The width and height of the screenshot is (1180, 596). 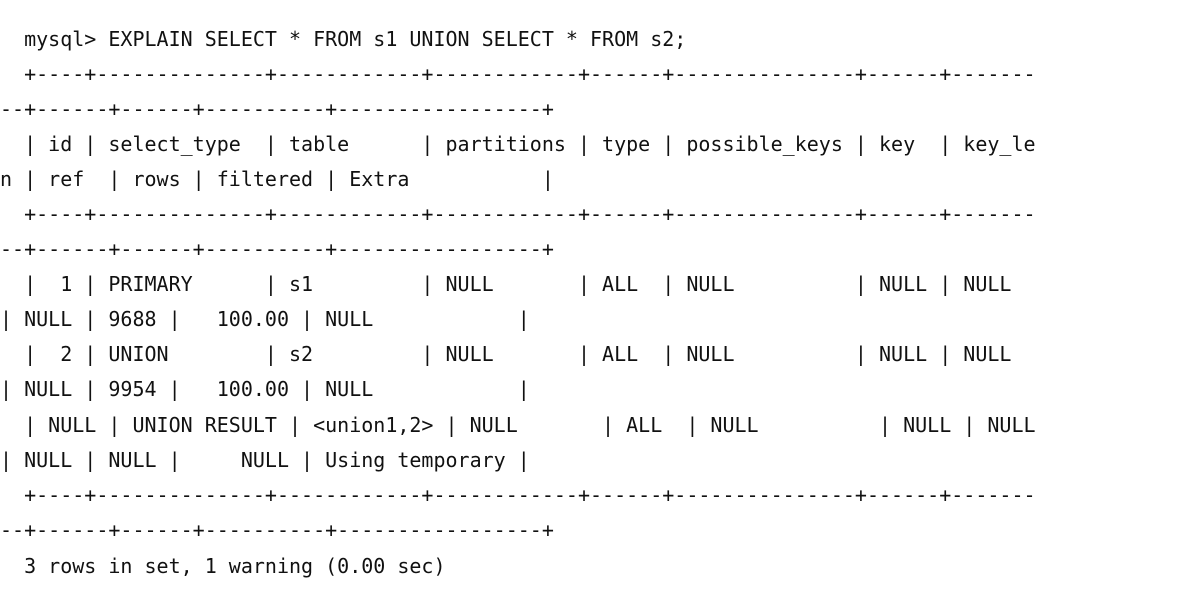 What do you see at coordinates (265, 460) in the screenshot?
I see `table-row-wrap: | NULL | NULL | NULL | Using temporary |` at bounding box center [265, 460].